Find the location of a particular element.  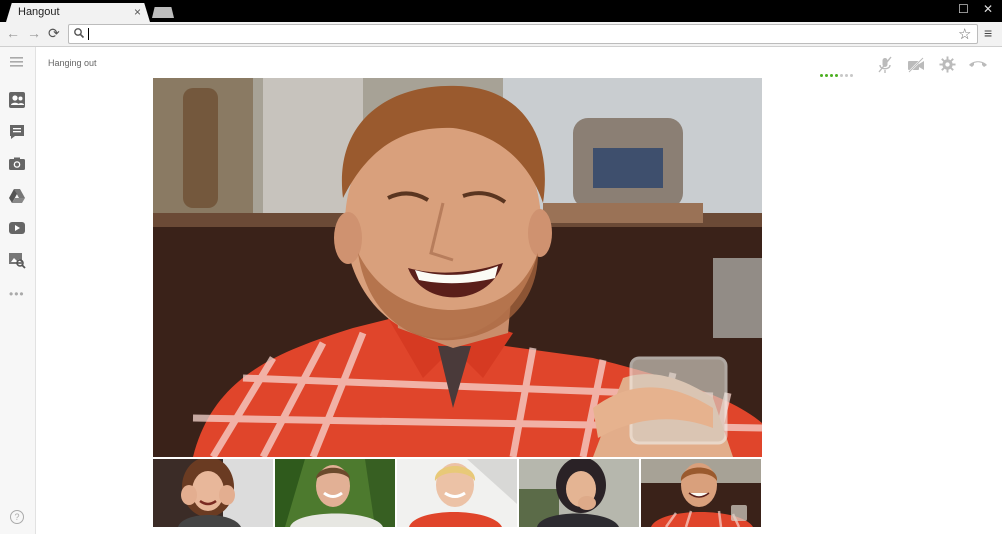

browser-toolbar: ← → ⟳ ☆ ≡ is located at coordinates (501, 34).